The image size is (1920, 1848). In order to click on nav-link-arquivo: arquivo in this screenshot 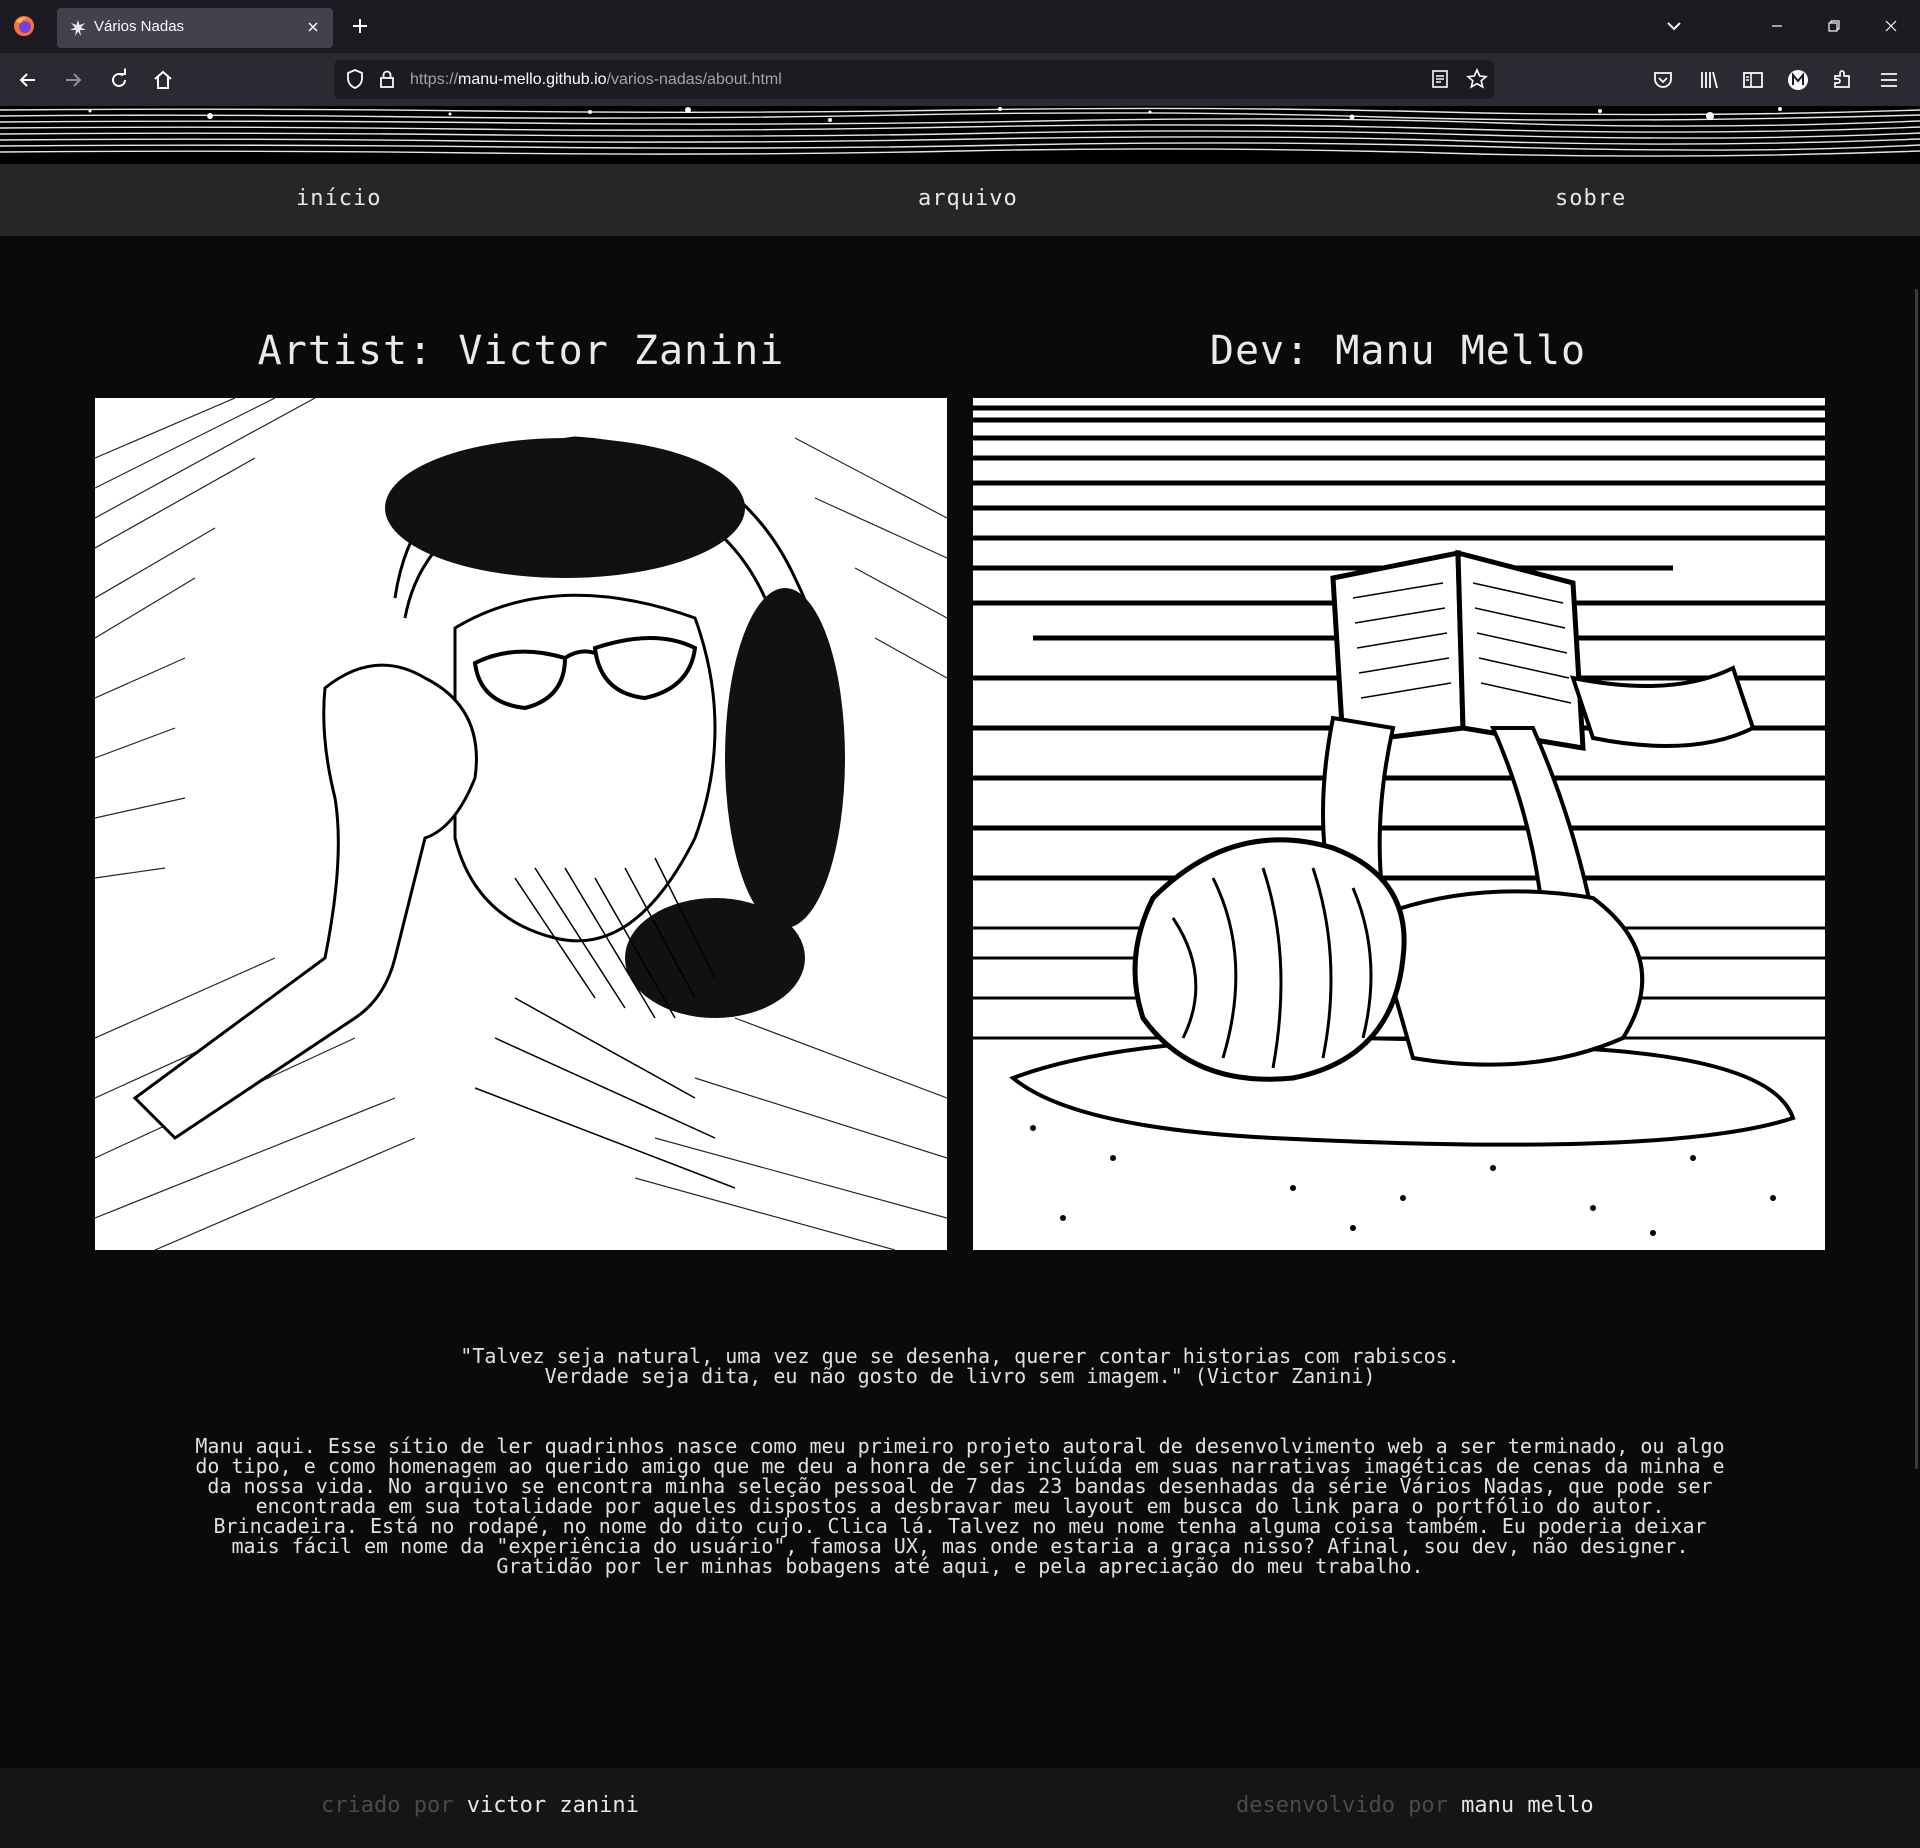, I will do `click(968, 198)`.